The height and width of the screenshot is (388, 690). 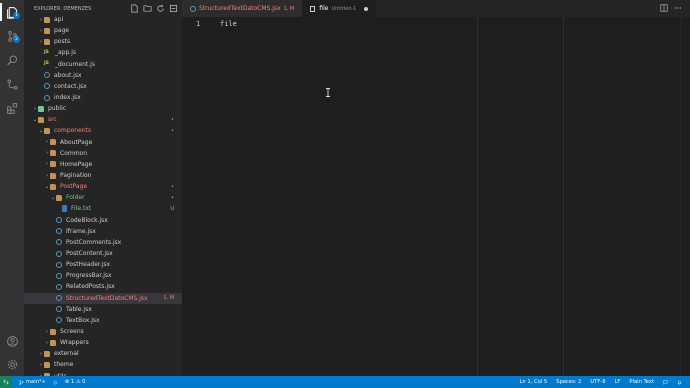 What do you see at coordinates (324, 8) in the screenshot?
I see `tab-label: file` at bounding box center [324, 8].